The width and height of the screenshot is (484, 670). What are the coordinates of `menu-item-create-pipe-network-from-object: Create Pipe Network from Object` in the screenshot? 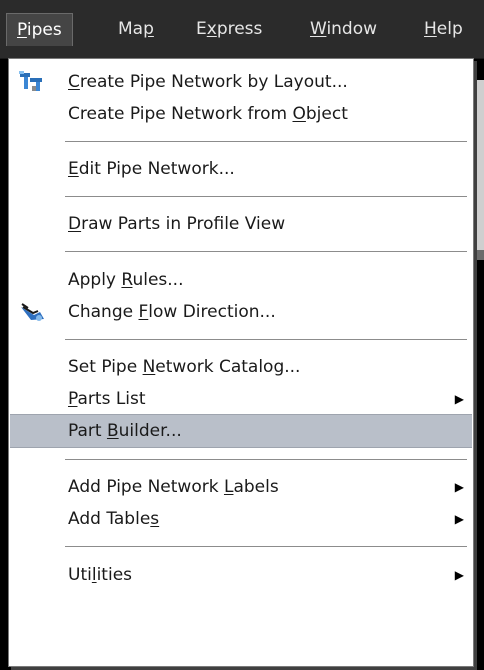 It's located at (241, 114).